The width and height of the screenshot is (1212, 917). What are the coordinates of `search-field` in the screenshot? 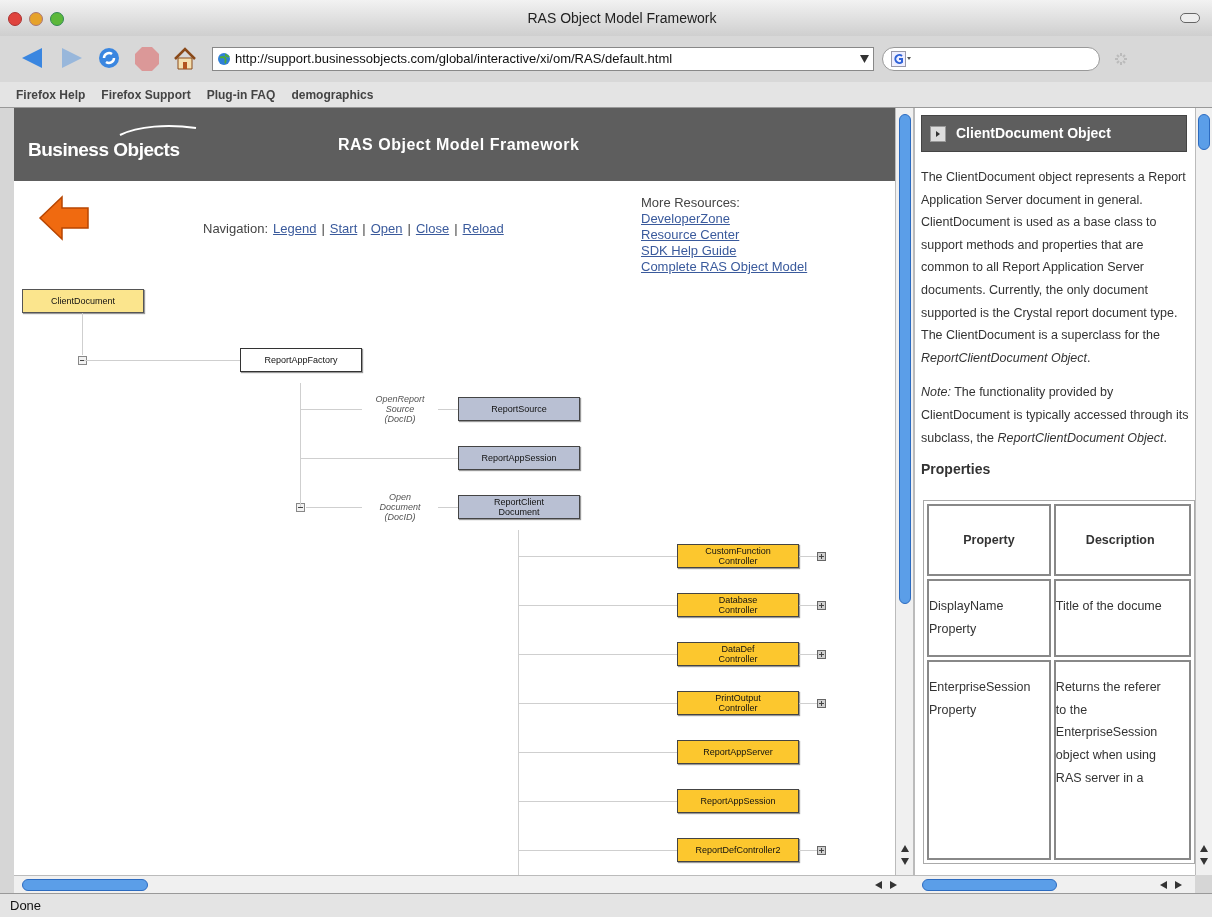 It's located at (991, 59).